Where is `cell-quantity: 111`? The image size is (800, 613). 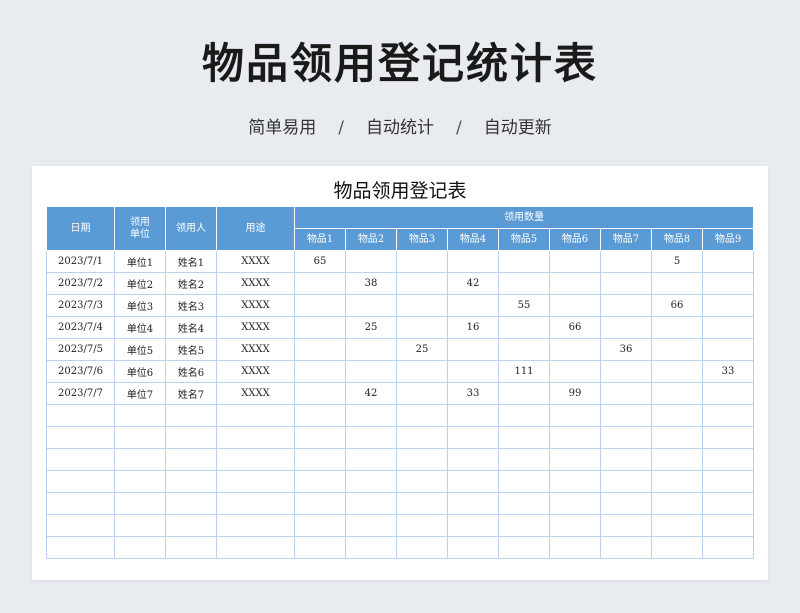 cell-quantity: 111 is located at coordinates (524, 371).